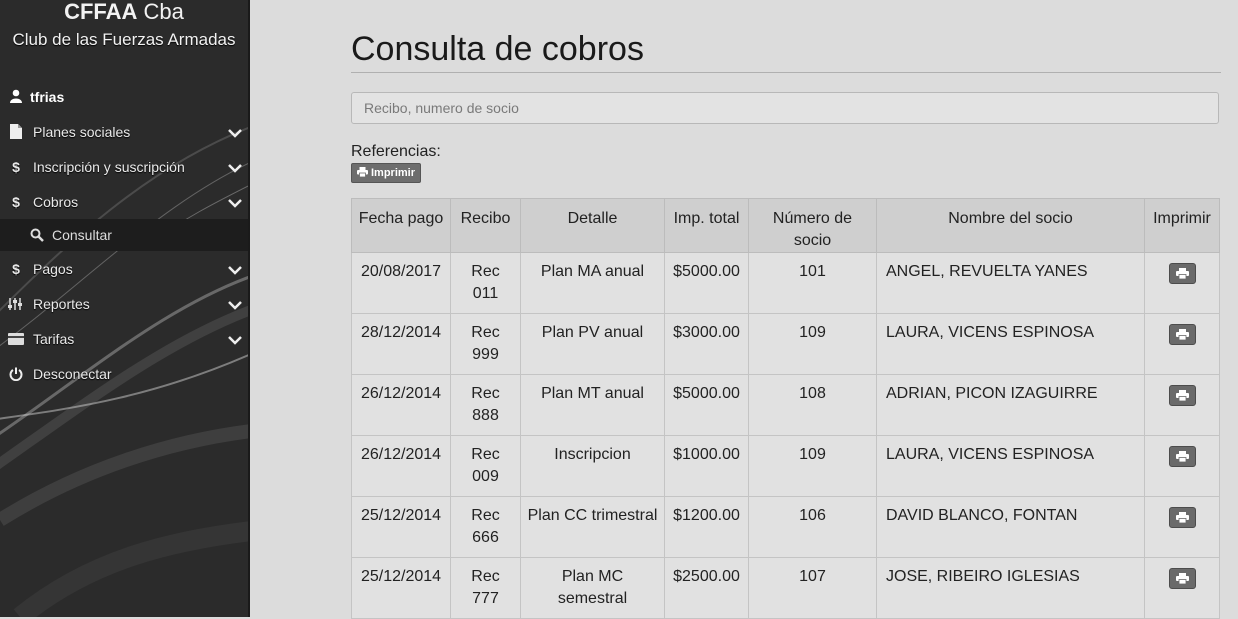 This screenshot has height=619, width=1238. I want to click on cell-recibo: Rec 666, so click(485, 527).